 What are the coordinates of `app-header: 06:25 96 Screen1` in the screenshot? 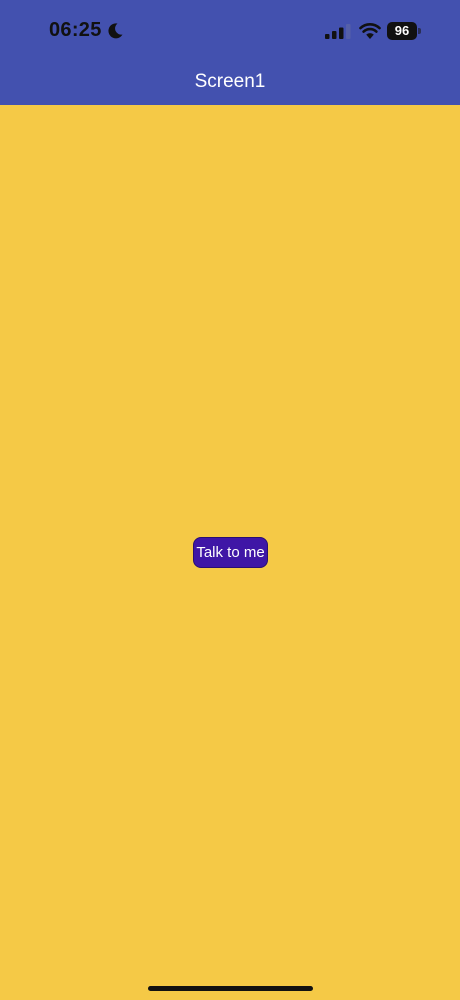 It's located at (230, 52).